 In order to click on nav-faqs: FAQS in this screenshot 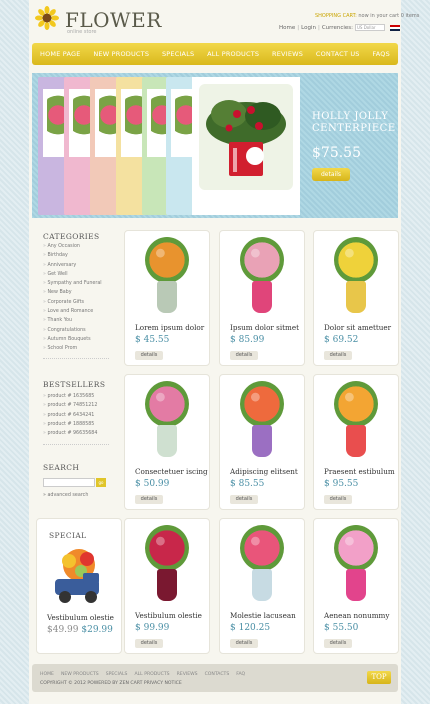, I will do `click(381, 54)`.